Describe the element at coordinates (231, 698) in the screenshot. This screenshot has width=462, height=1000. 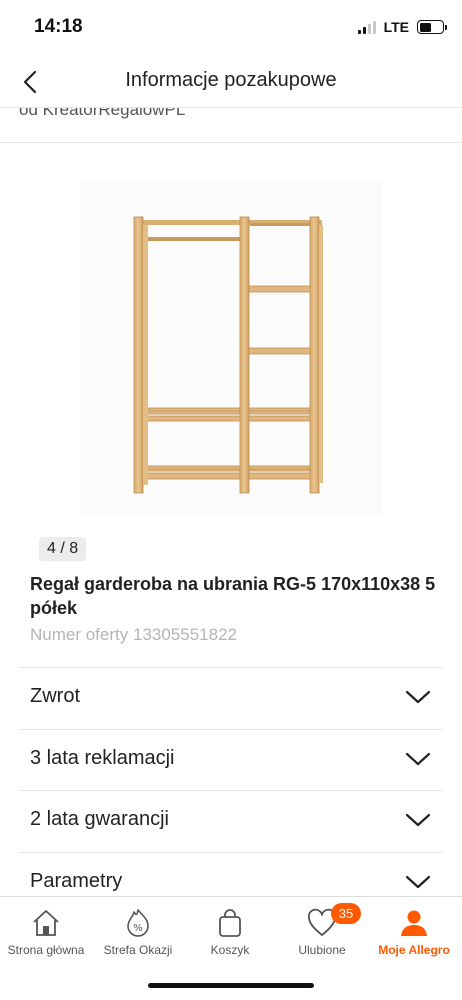
I see `section-return: Zwrot` at that location.